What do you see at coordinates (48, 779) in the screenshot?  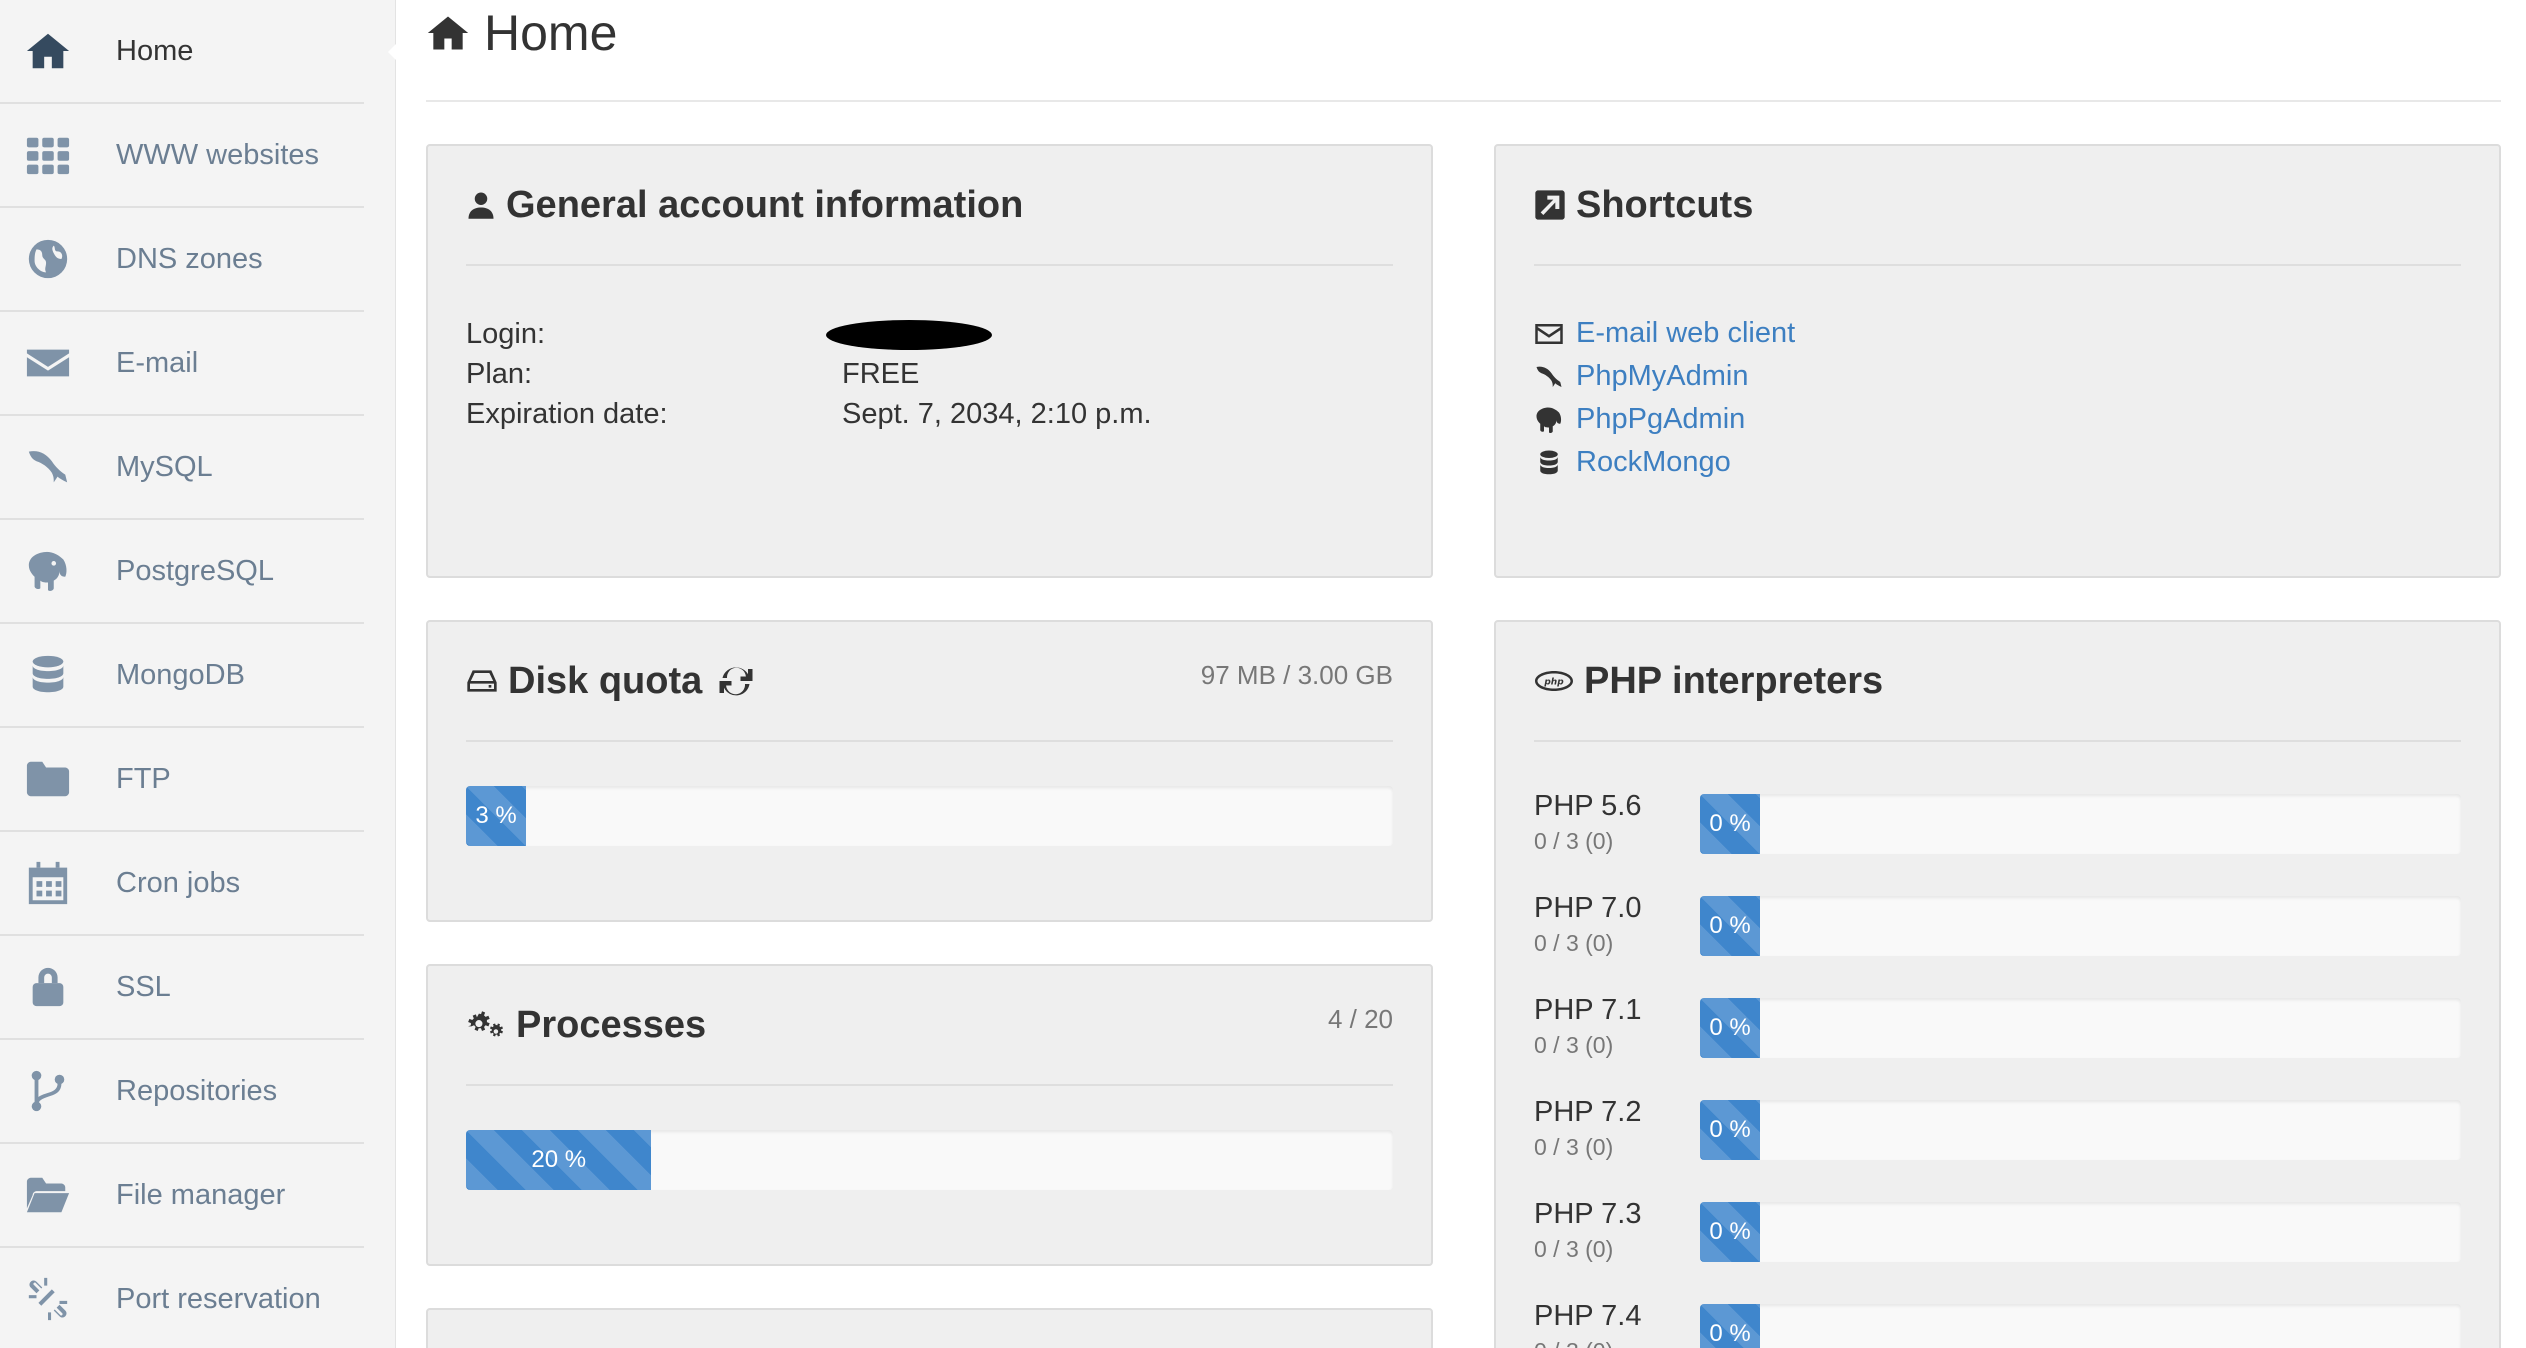 I see `folder-icon` at bounding box center [48, 779].